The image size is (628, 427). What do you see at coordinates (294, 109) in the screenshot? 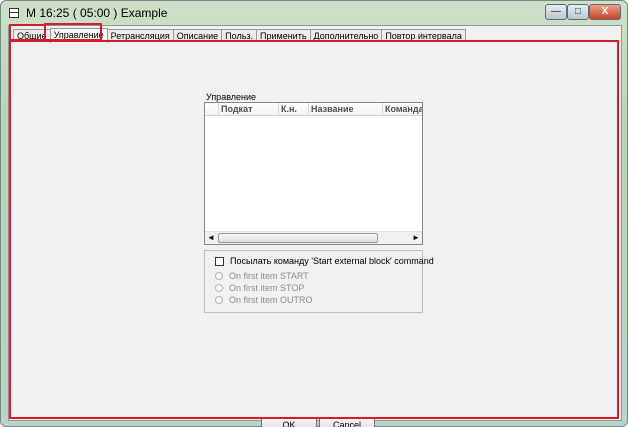
I see `column-header-kn: К.н.` at bounding box center [294, 109].